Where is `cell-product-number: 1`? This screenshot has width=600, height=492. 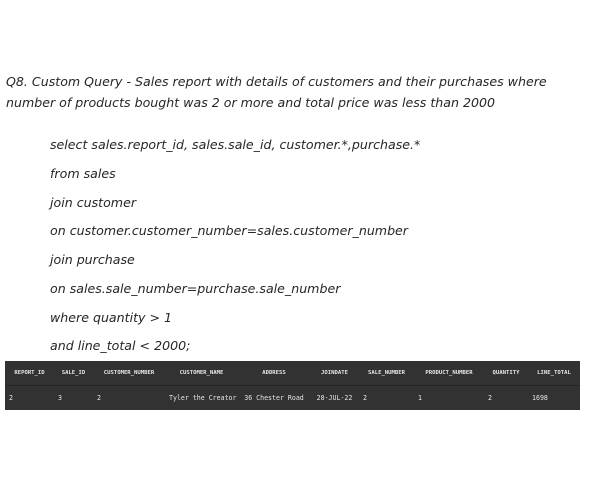 cell-product-number: 1 is located at coordinates (420, 398).